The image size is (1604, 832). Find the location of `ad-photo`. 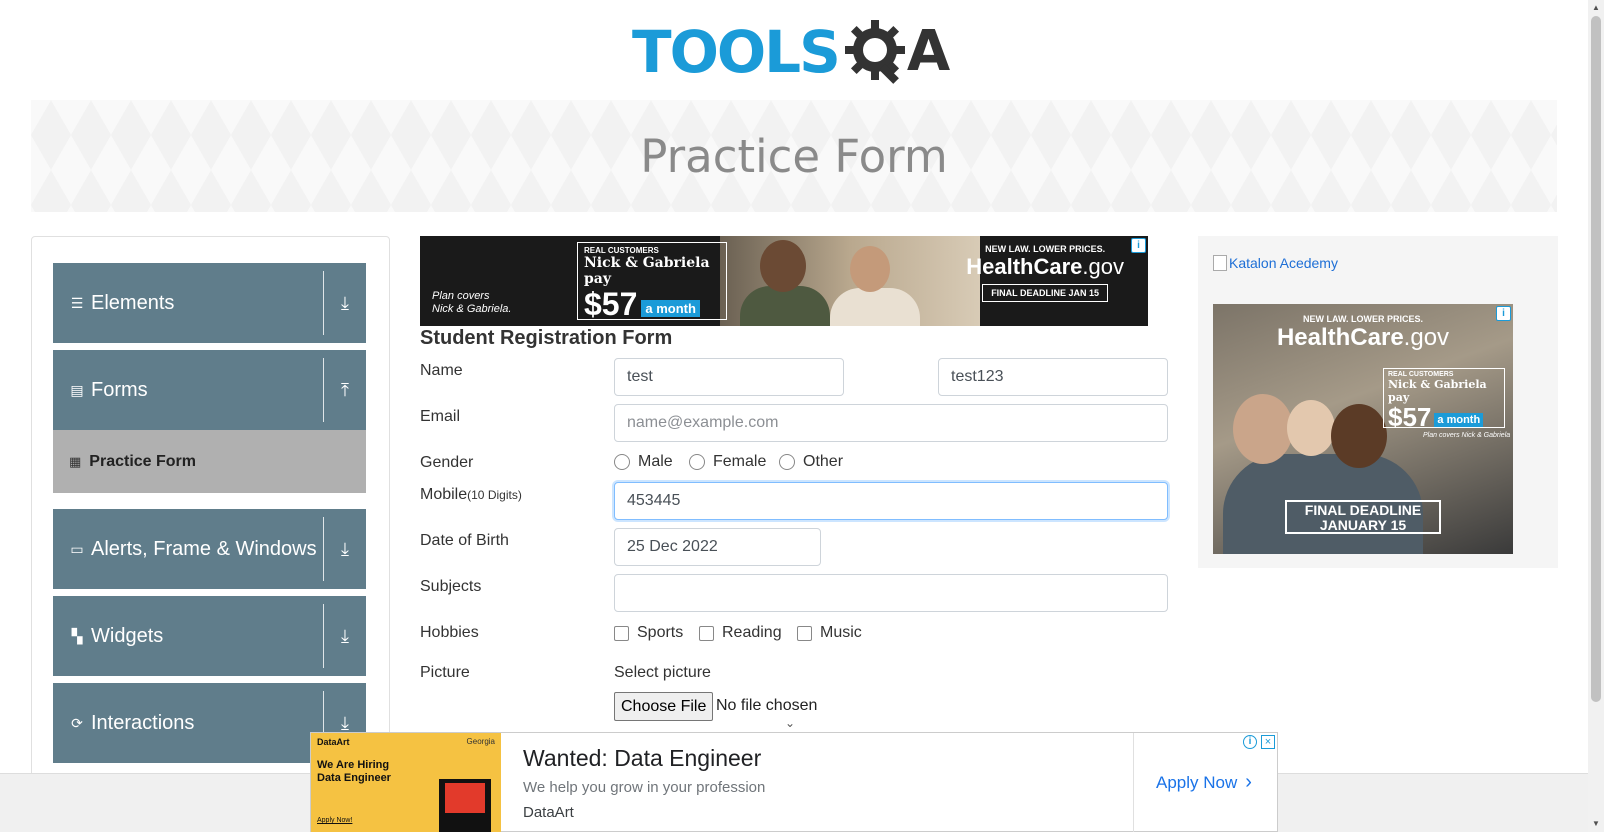

ad-photo is located at coordinates (850, 281).